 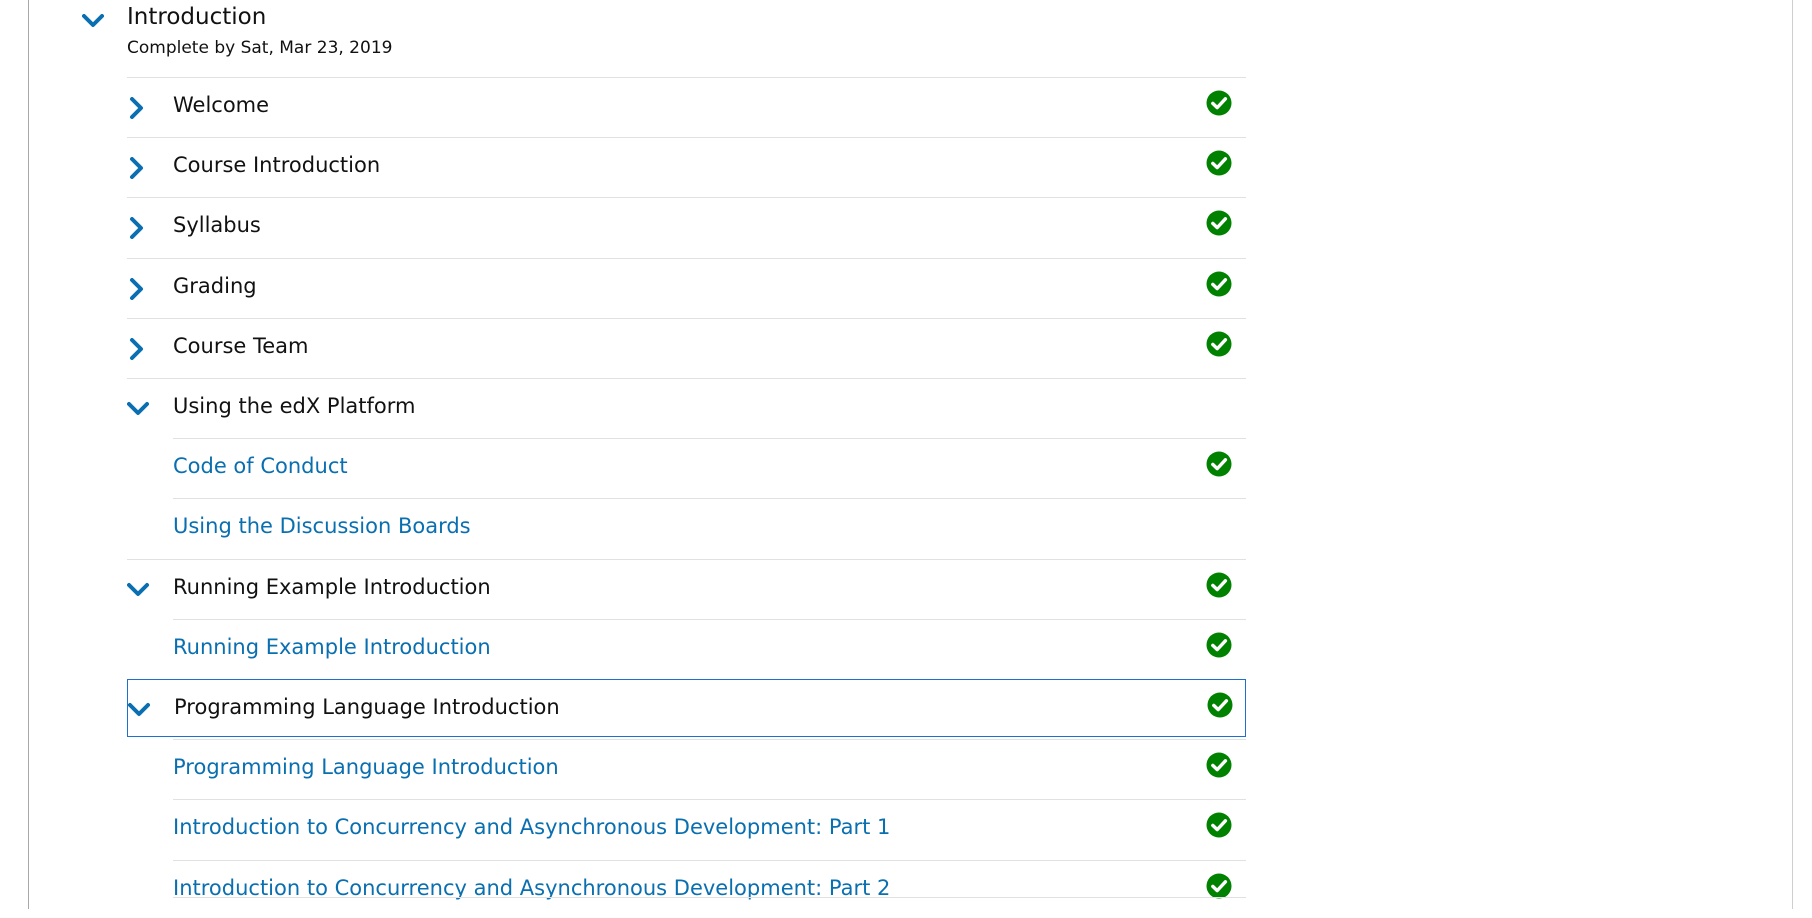 I want to click on section-due-date: Complete by Sat, Mar 23, 2019, so click(x=260, y=48).